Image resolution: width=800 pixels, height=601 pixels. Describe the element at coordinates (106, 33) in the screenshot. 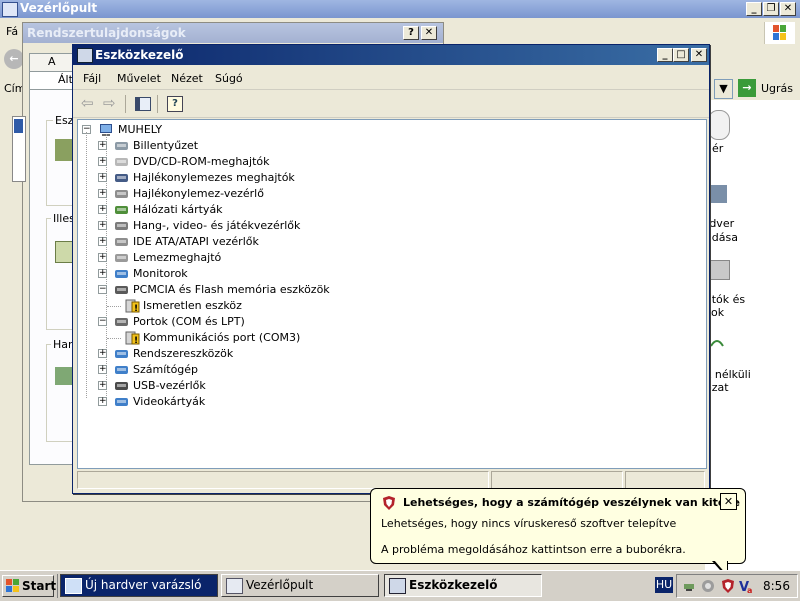

I see `system-properties-title: Rendszertulajdonságok` at that location.